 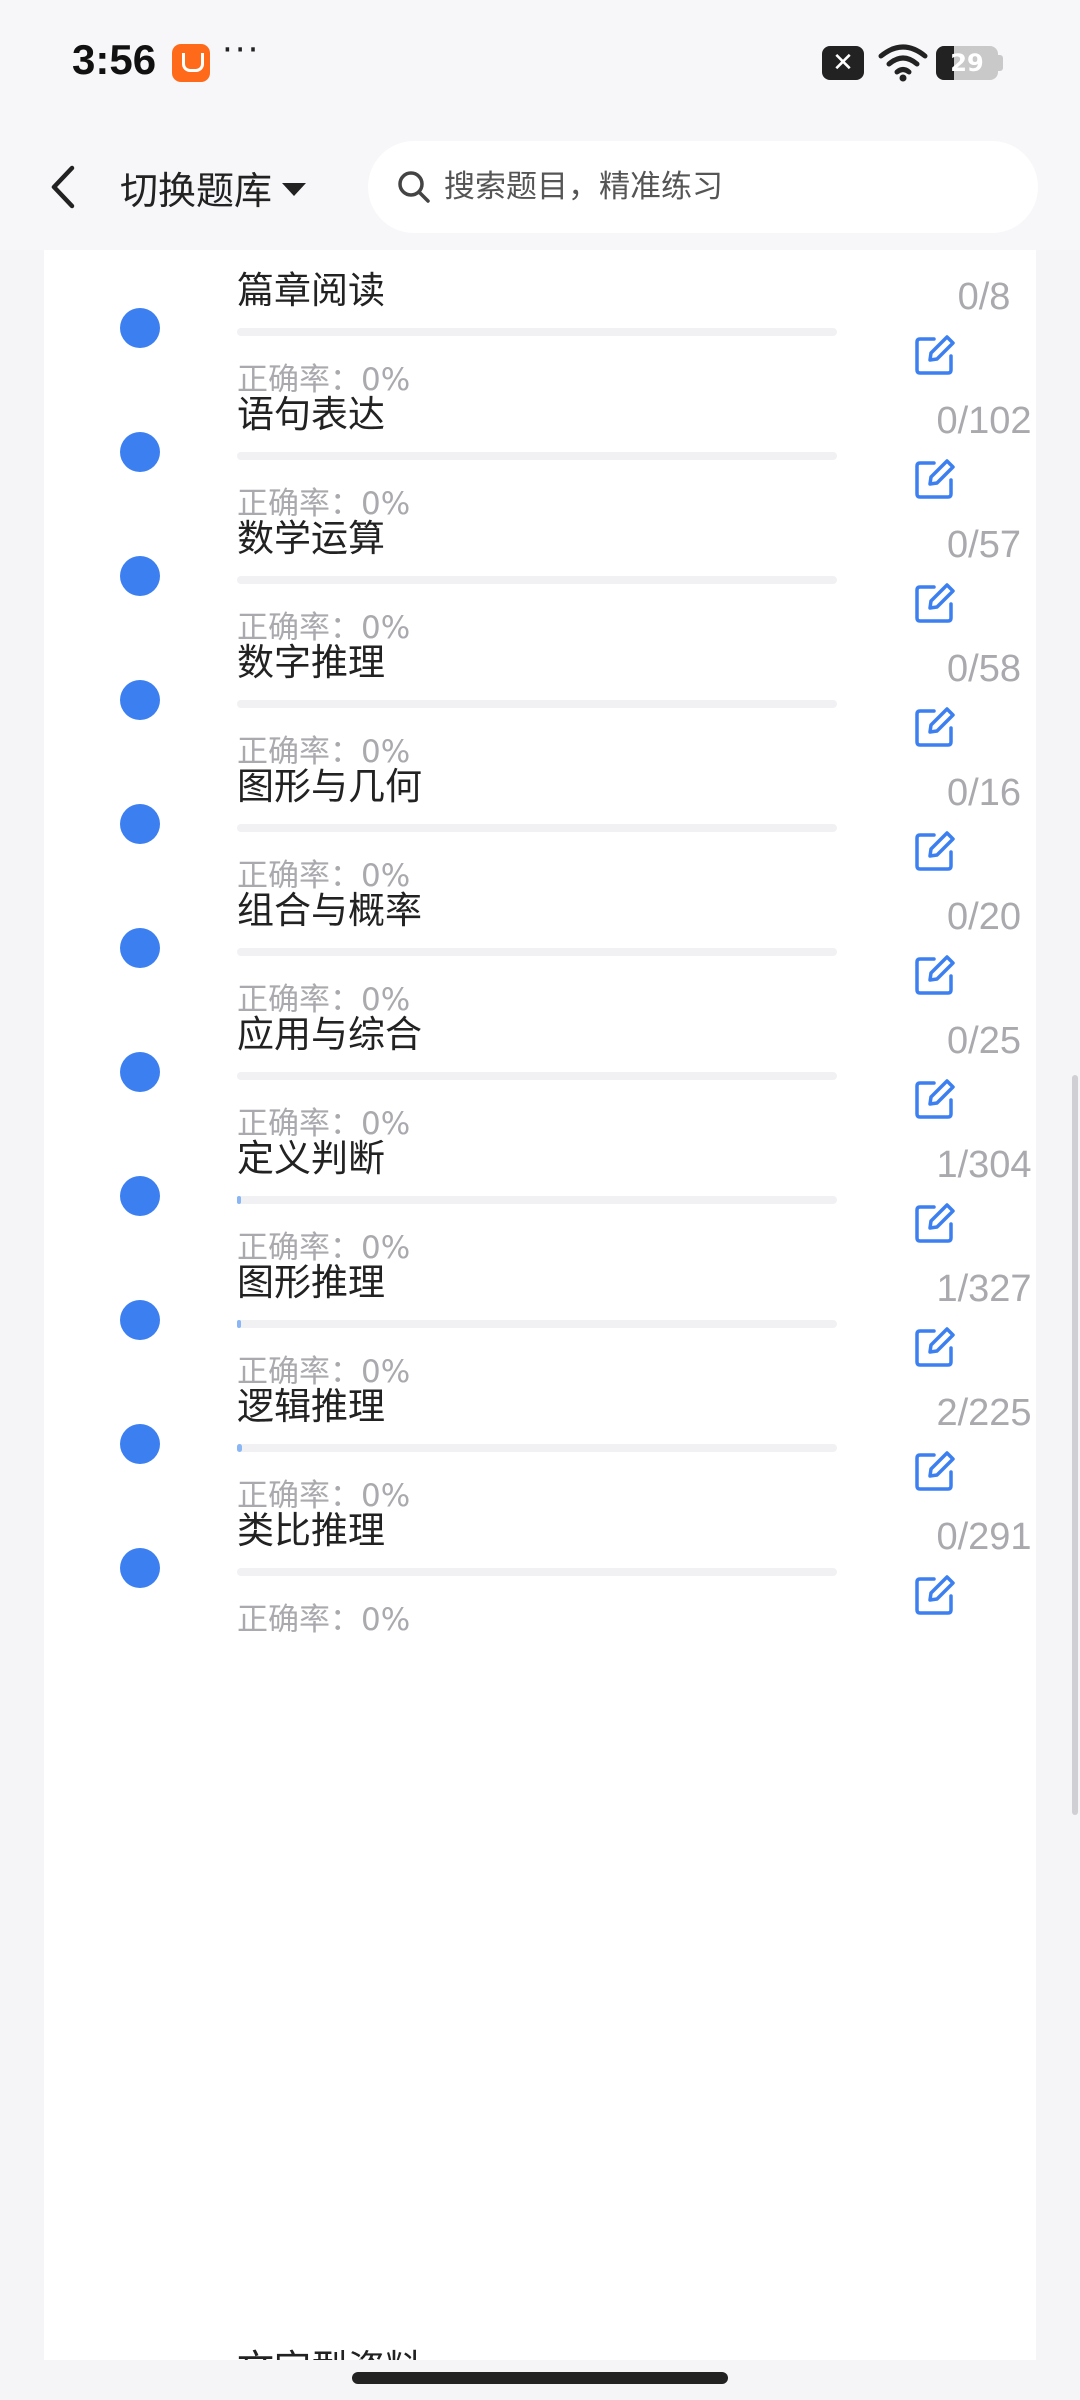 What do you see at coordinates (984, 1537) in the screenshot?
I see `question-count: 0/291` at bounding box center [984, 1537].